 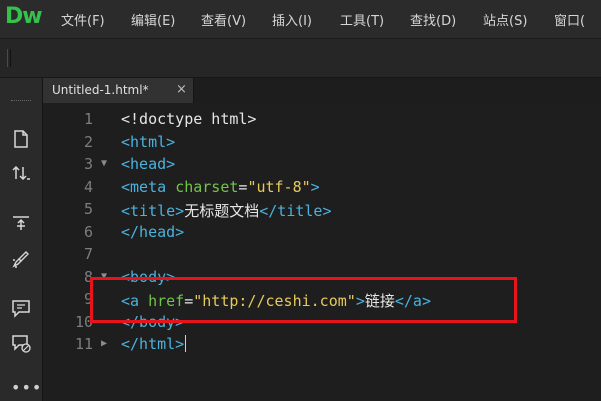 What do you see at coordinates (322, 232) in the screenshot?
I see `code-line: 6 </head>` at bounding box center [322, 232].